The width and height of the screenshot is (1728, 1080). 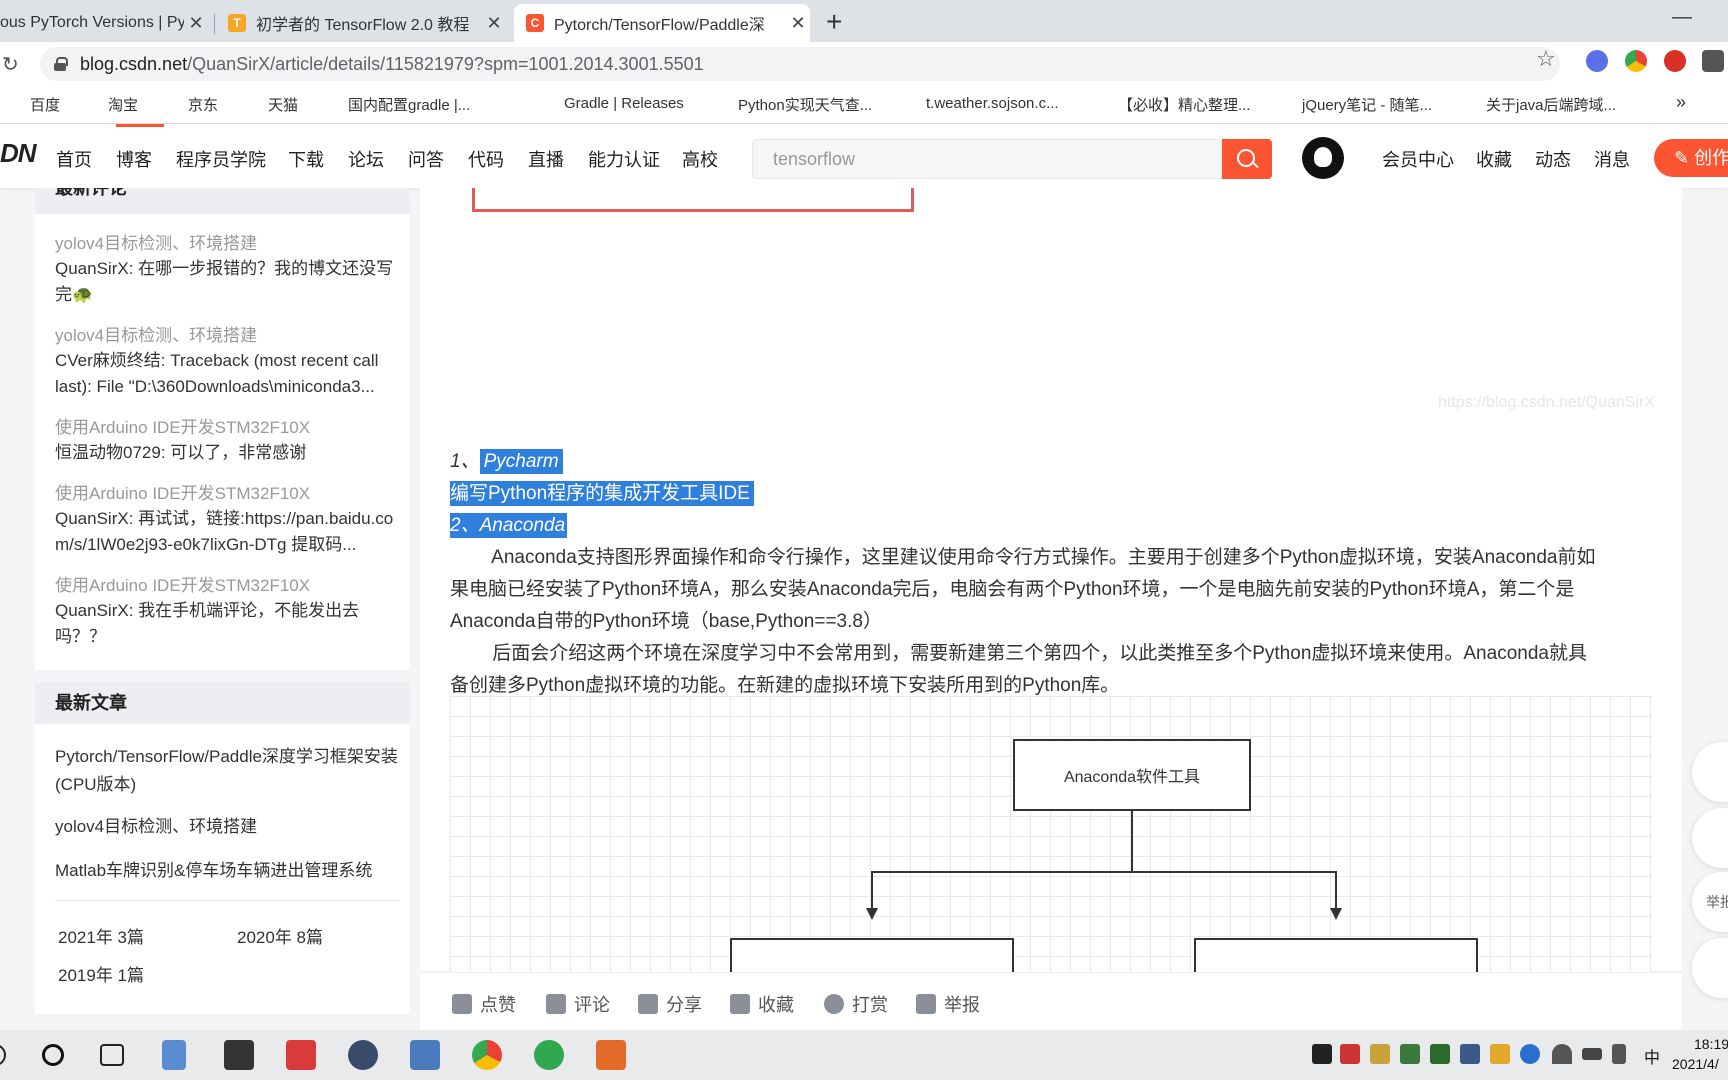 I want to click on chrome-extension-icon, so click(x=1636, y=61).